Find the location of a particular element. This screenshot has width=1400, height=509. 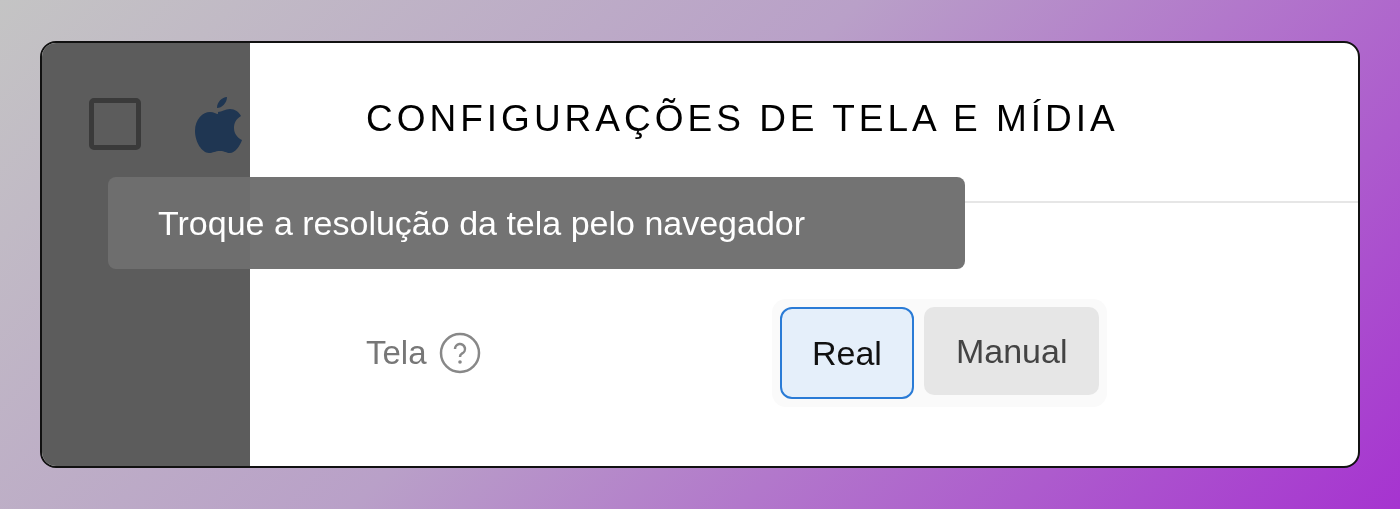

option-button: Real is located at coordinates (847, 353).